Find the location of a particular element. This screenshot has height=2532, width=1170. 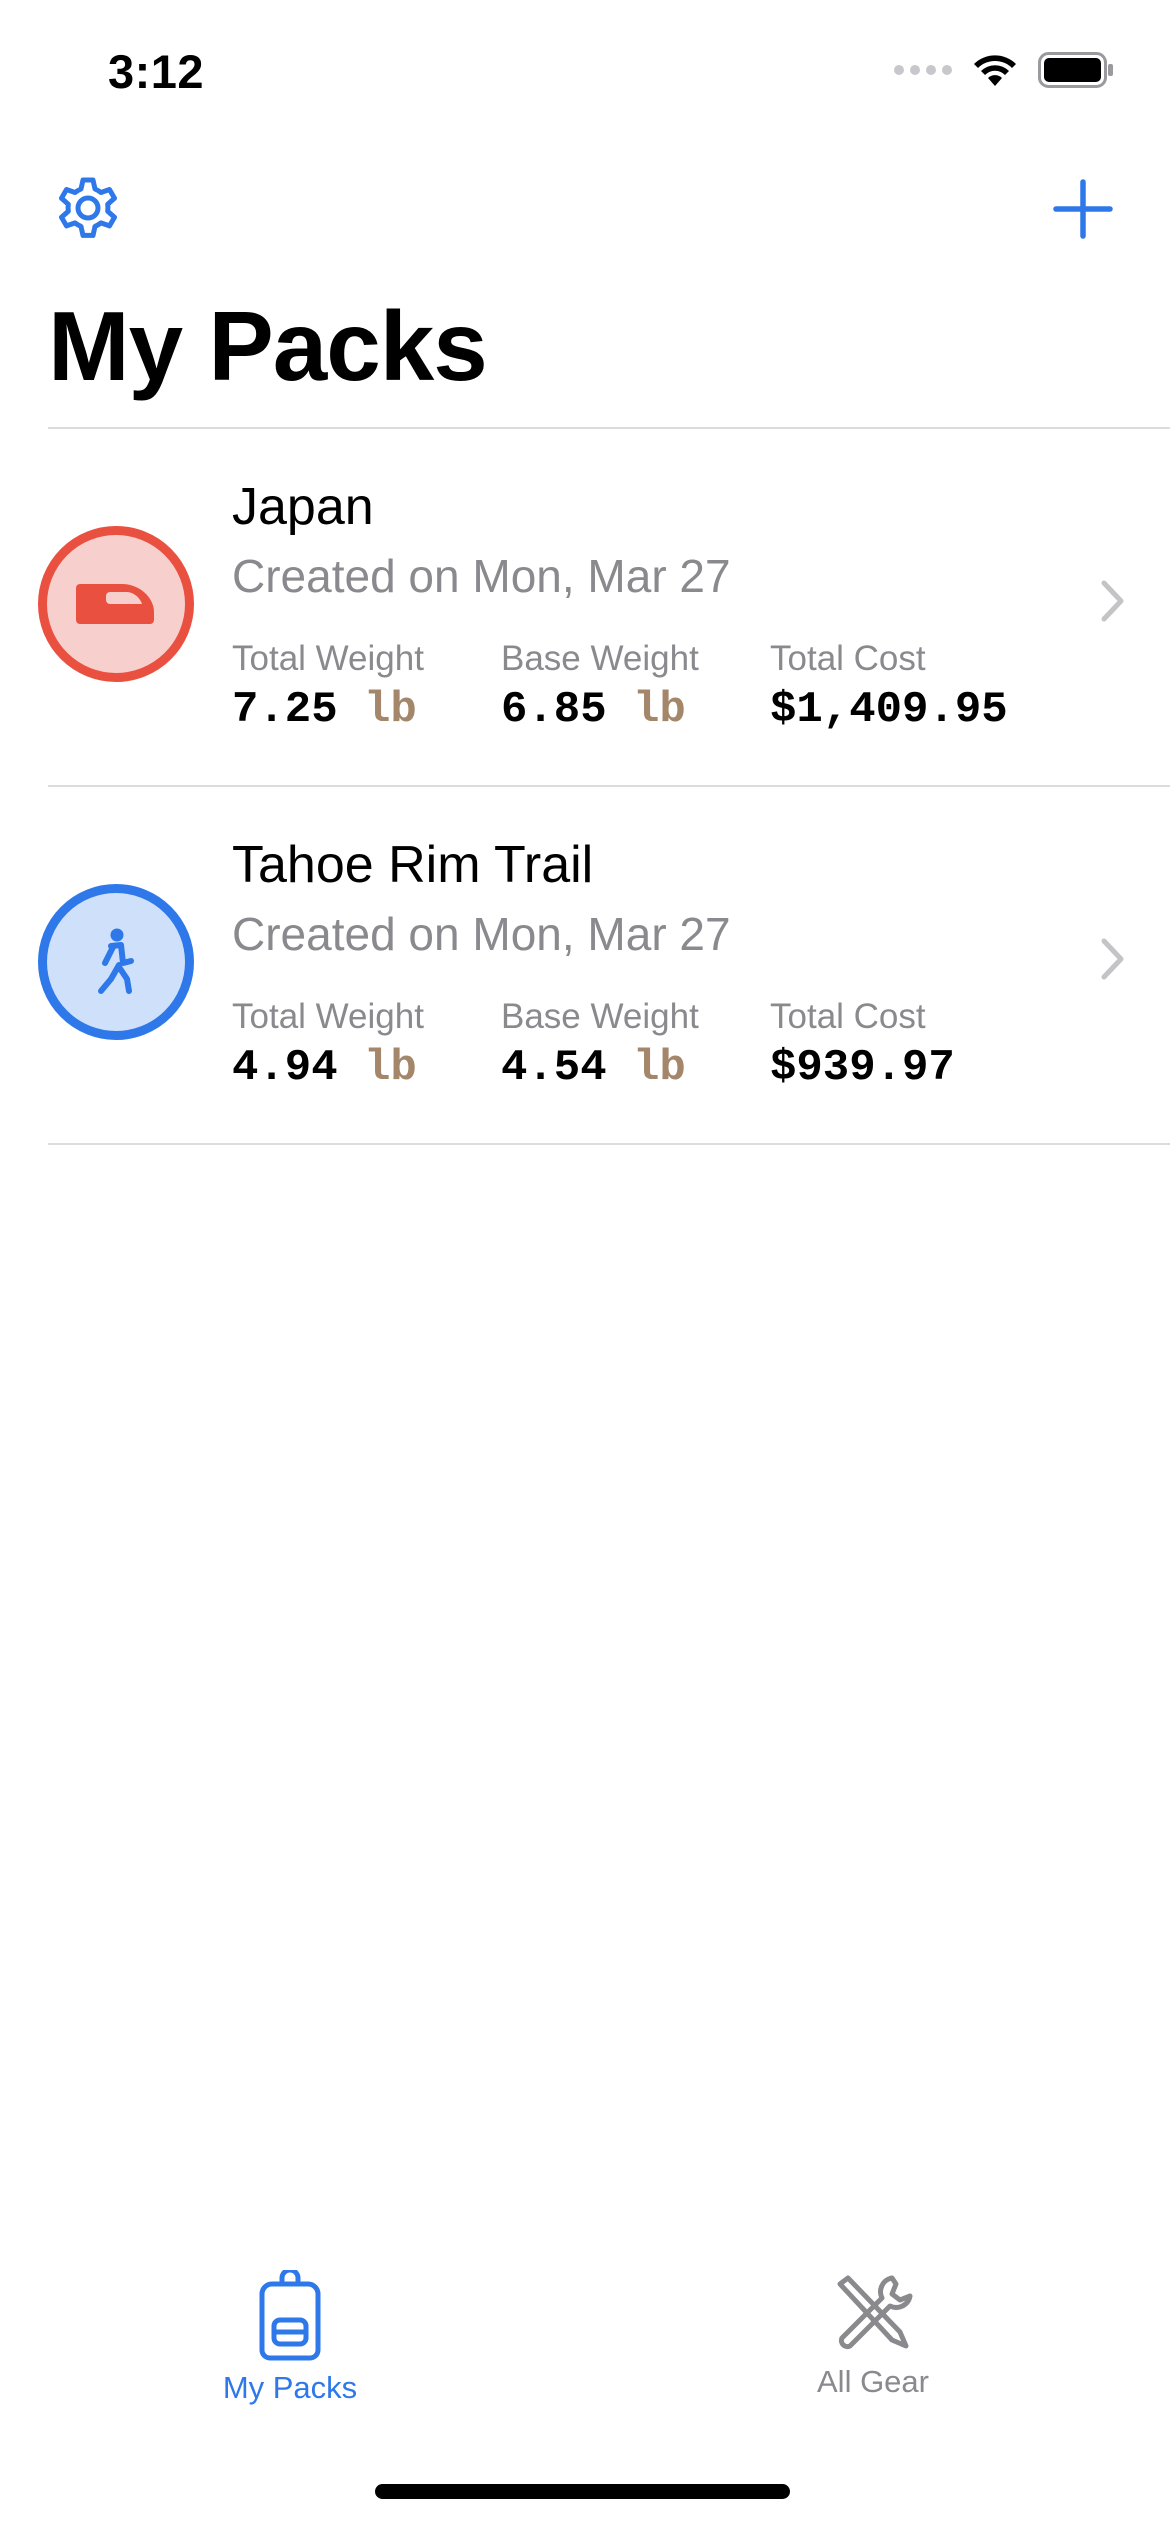

total-weight-value: 7.25 is located at coordinates (285, 710).